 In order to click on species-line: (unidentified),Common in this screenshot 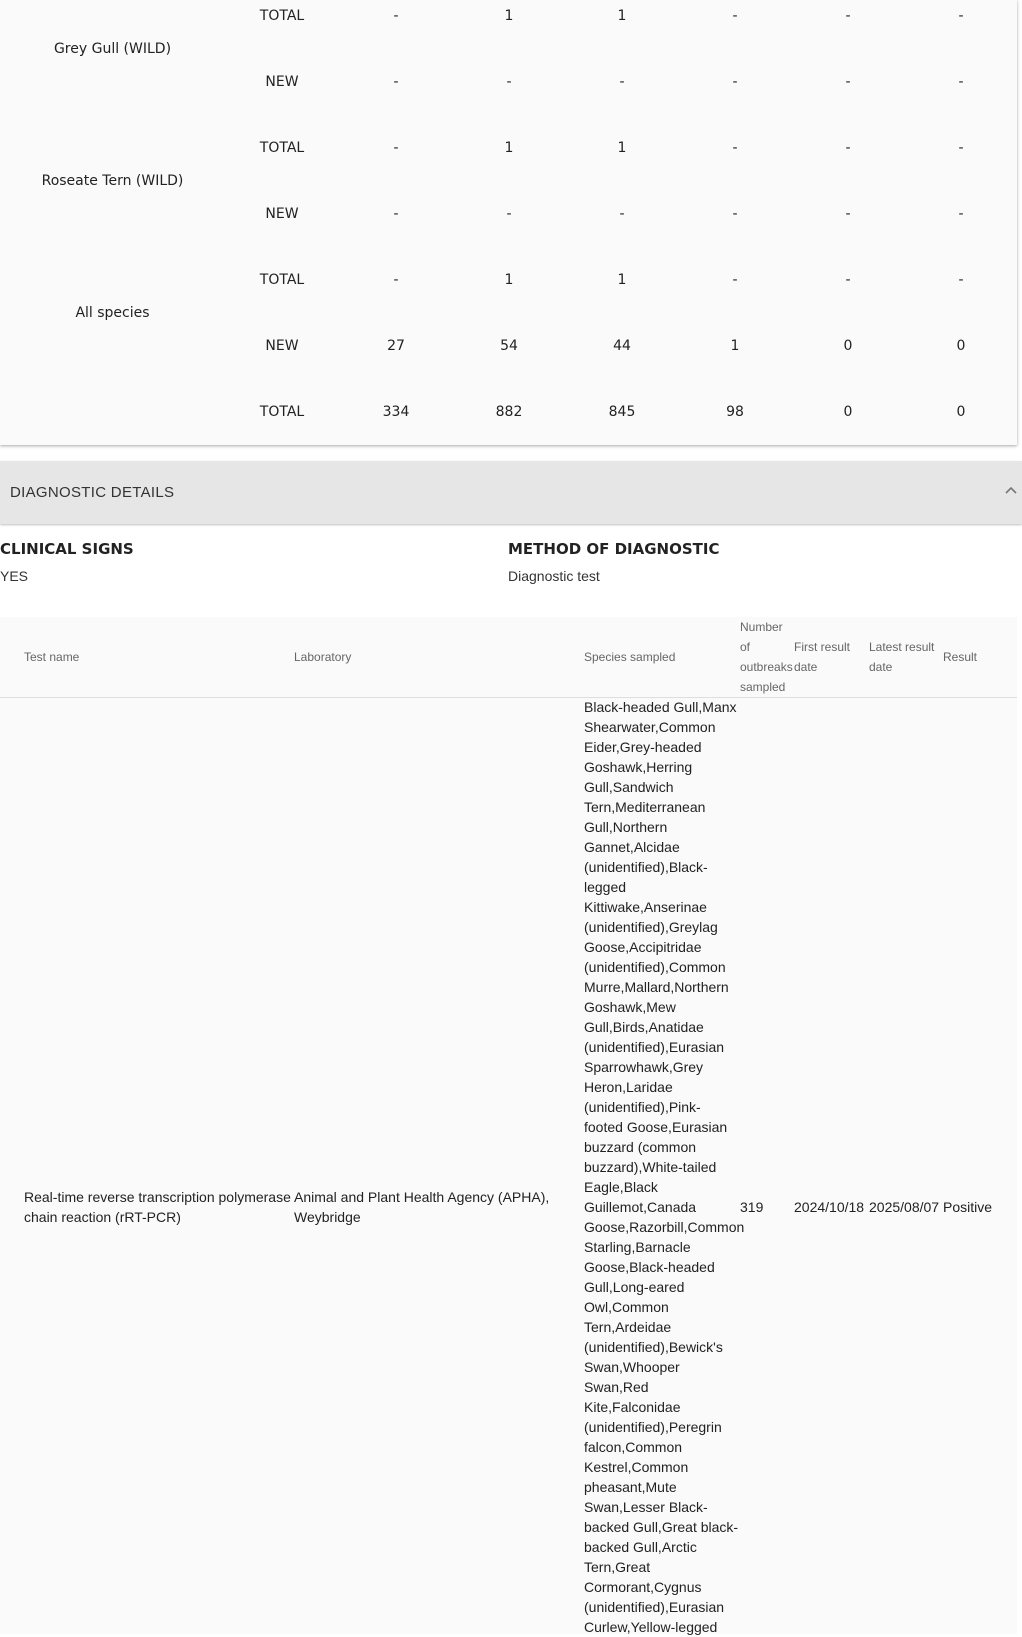, I will do `click(655, 967)`.